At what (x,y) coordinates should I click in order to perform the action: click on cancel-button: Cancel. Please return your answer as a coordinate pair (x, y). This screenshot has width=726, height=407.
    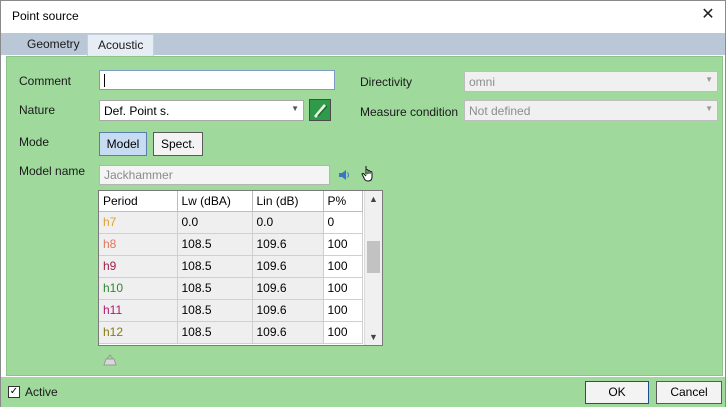
    Looking at the image, I should click on (689, 392).